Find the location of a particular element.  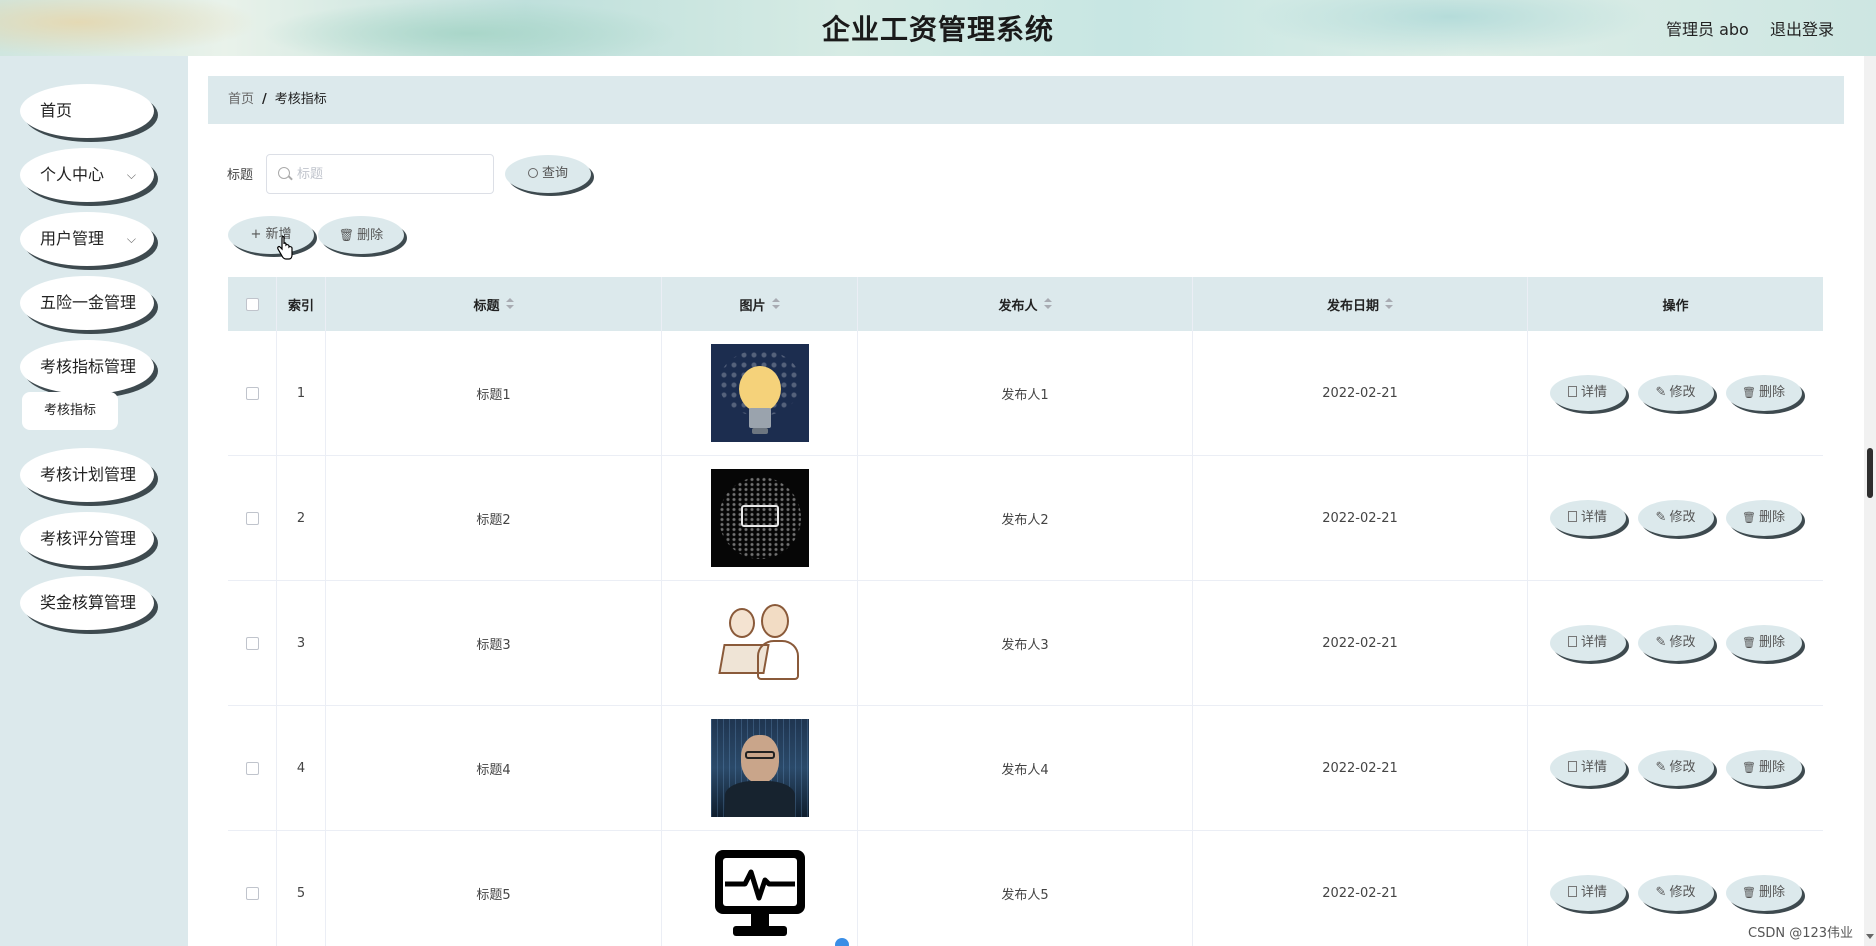

hacker-portrait-image is located at coordinates (759, 768).